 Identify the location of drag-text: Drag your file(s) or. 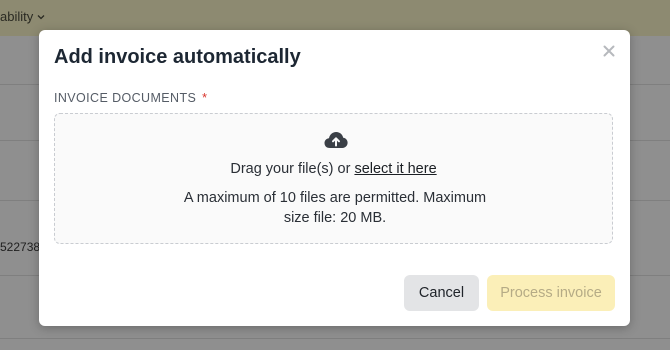
(292, 169).